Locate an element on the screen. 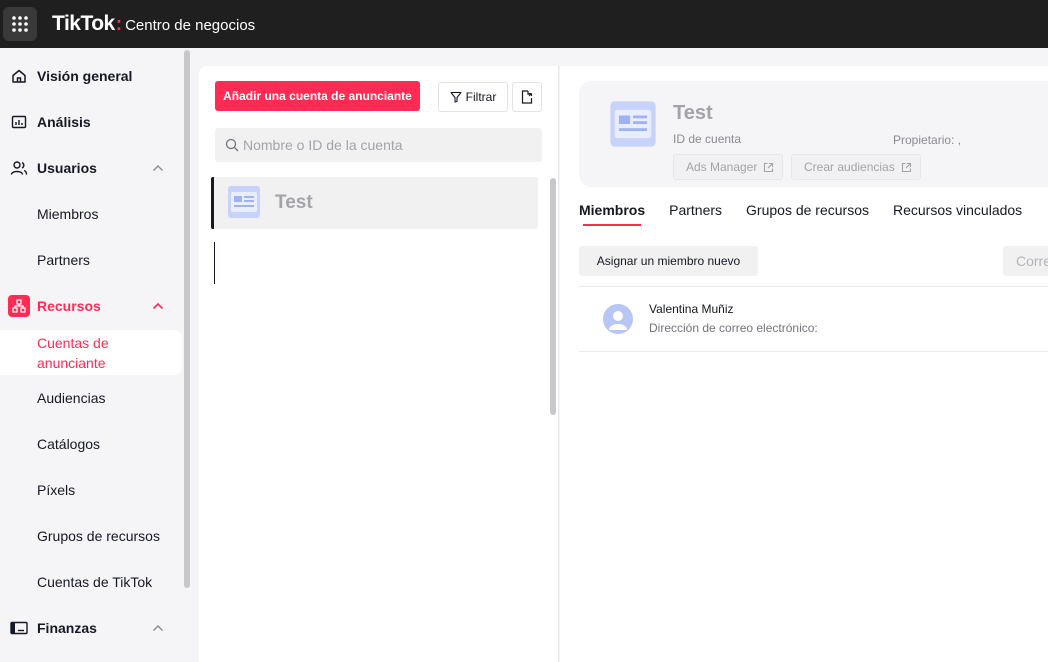 Image resolution: width=1048 pixels, height=662 pixels. avatar is located at coordinates (618, 319).